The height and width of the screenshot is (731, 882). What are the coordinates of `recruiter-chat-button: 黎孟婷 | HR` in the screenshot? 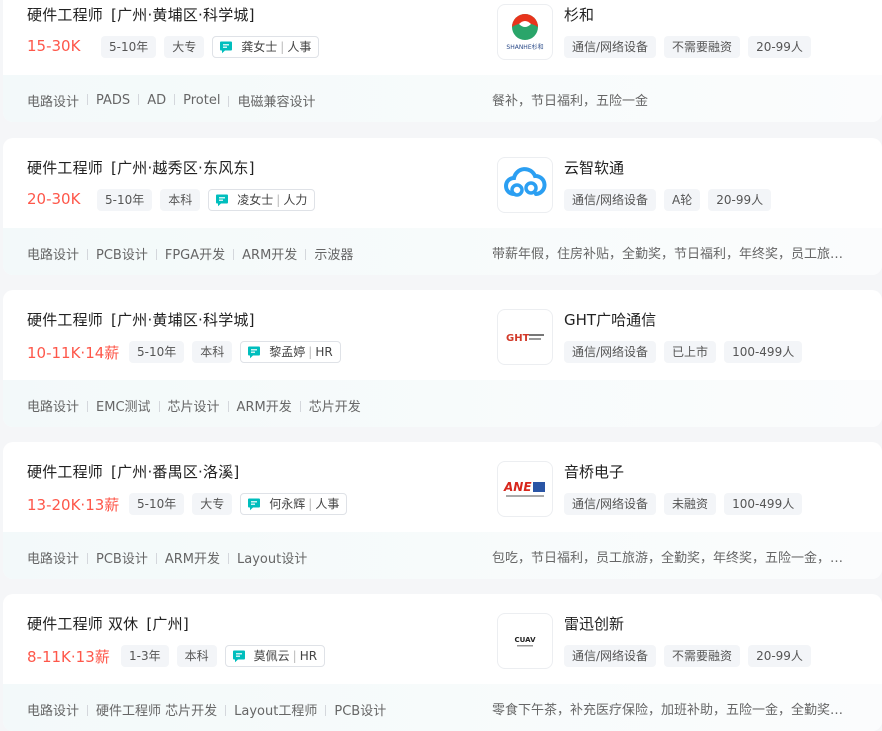 It's located at (290, 352).